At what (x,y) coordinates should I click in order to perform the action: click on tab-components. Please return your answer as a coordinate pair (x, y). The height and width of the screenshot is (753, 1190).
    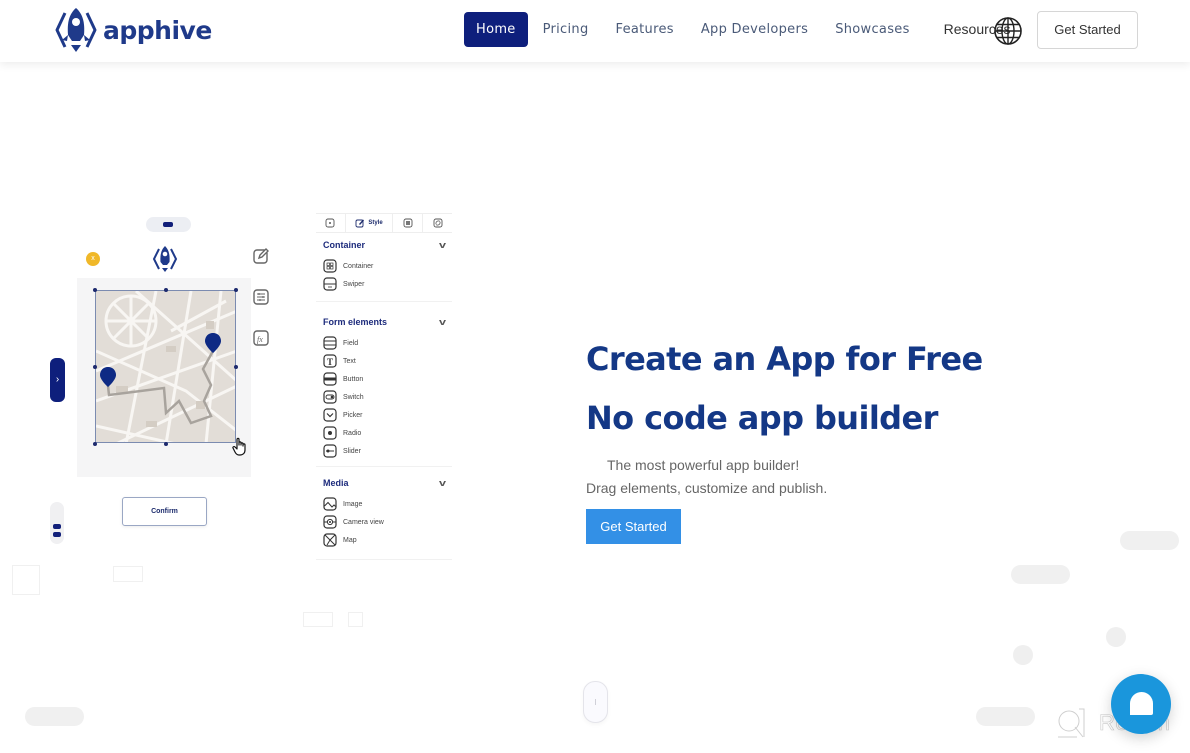
    Looking at the image, I should click on (331, 223).